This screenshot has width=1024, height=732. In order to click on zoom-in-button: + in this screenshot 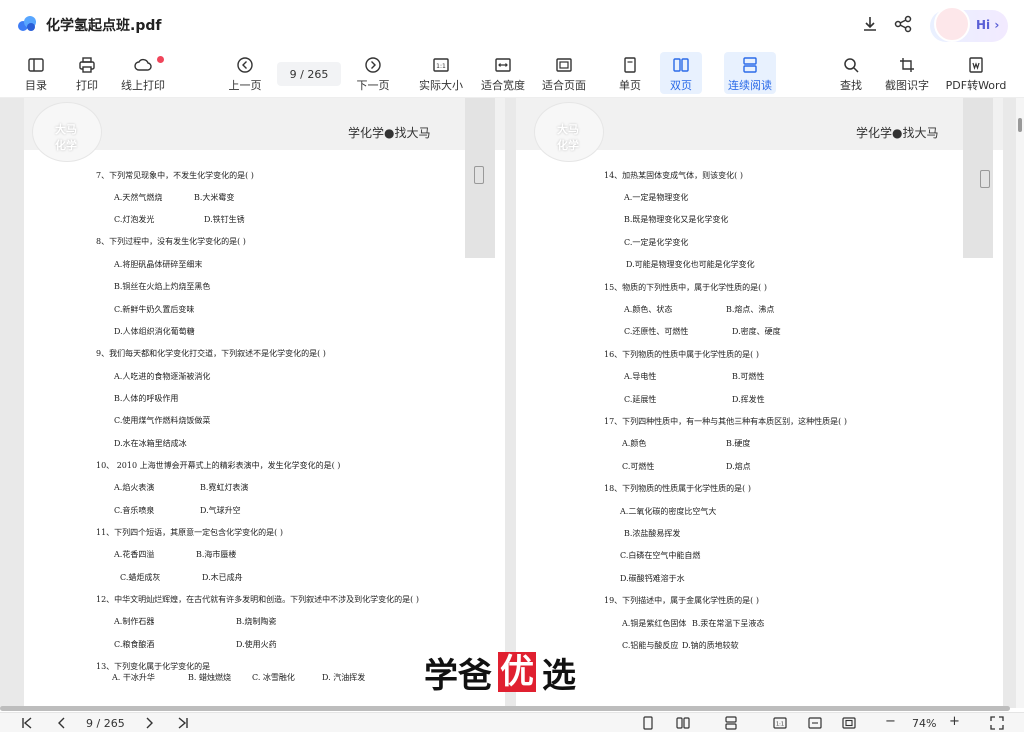, I will do `click(954, 721)`.